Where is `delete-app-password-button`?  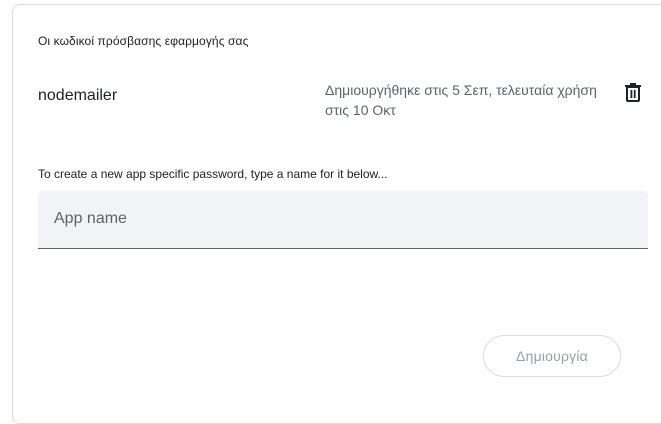
delete-app-password-button is located at coordinates (633, 95).